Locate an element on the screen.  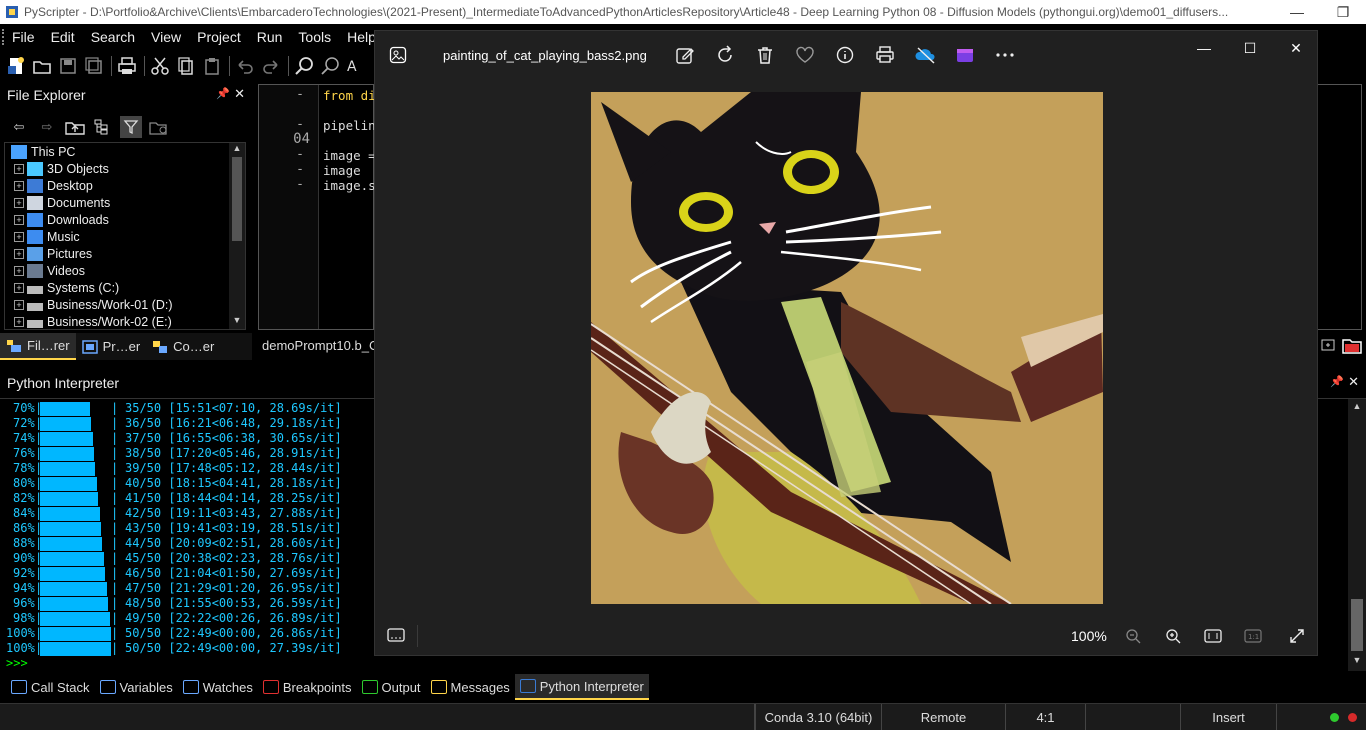
tab-call-stack: Call Stack is located at coordinates (50, 687).